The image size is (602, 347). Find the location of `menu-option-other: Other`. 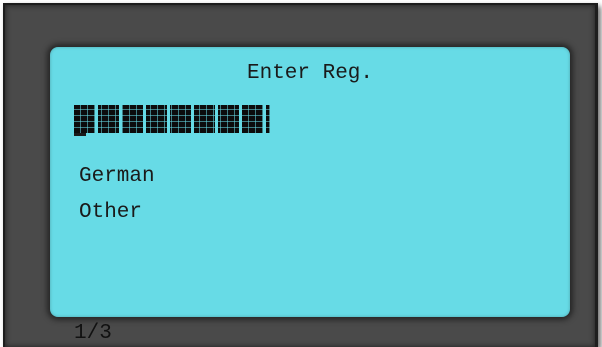

menu-option-other: Other is located at coordinates (110, 212).